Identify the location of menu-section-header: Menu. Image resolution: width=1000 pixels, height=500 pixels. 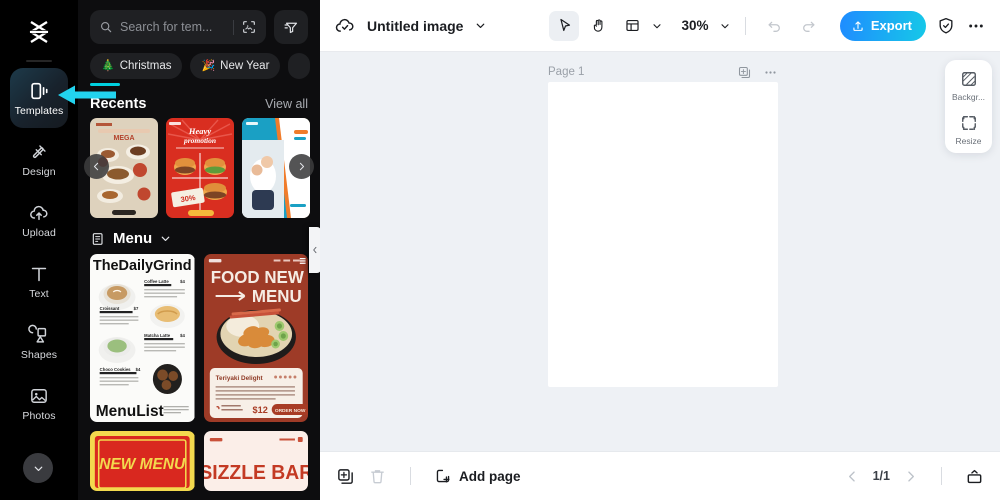
(199, 236).